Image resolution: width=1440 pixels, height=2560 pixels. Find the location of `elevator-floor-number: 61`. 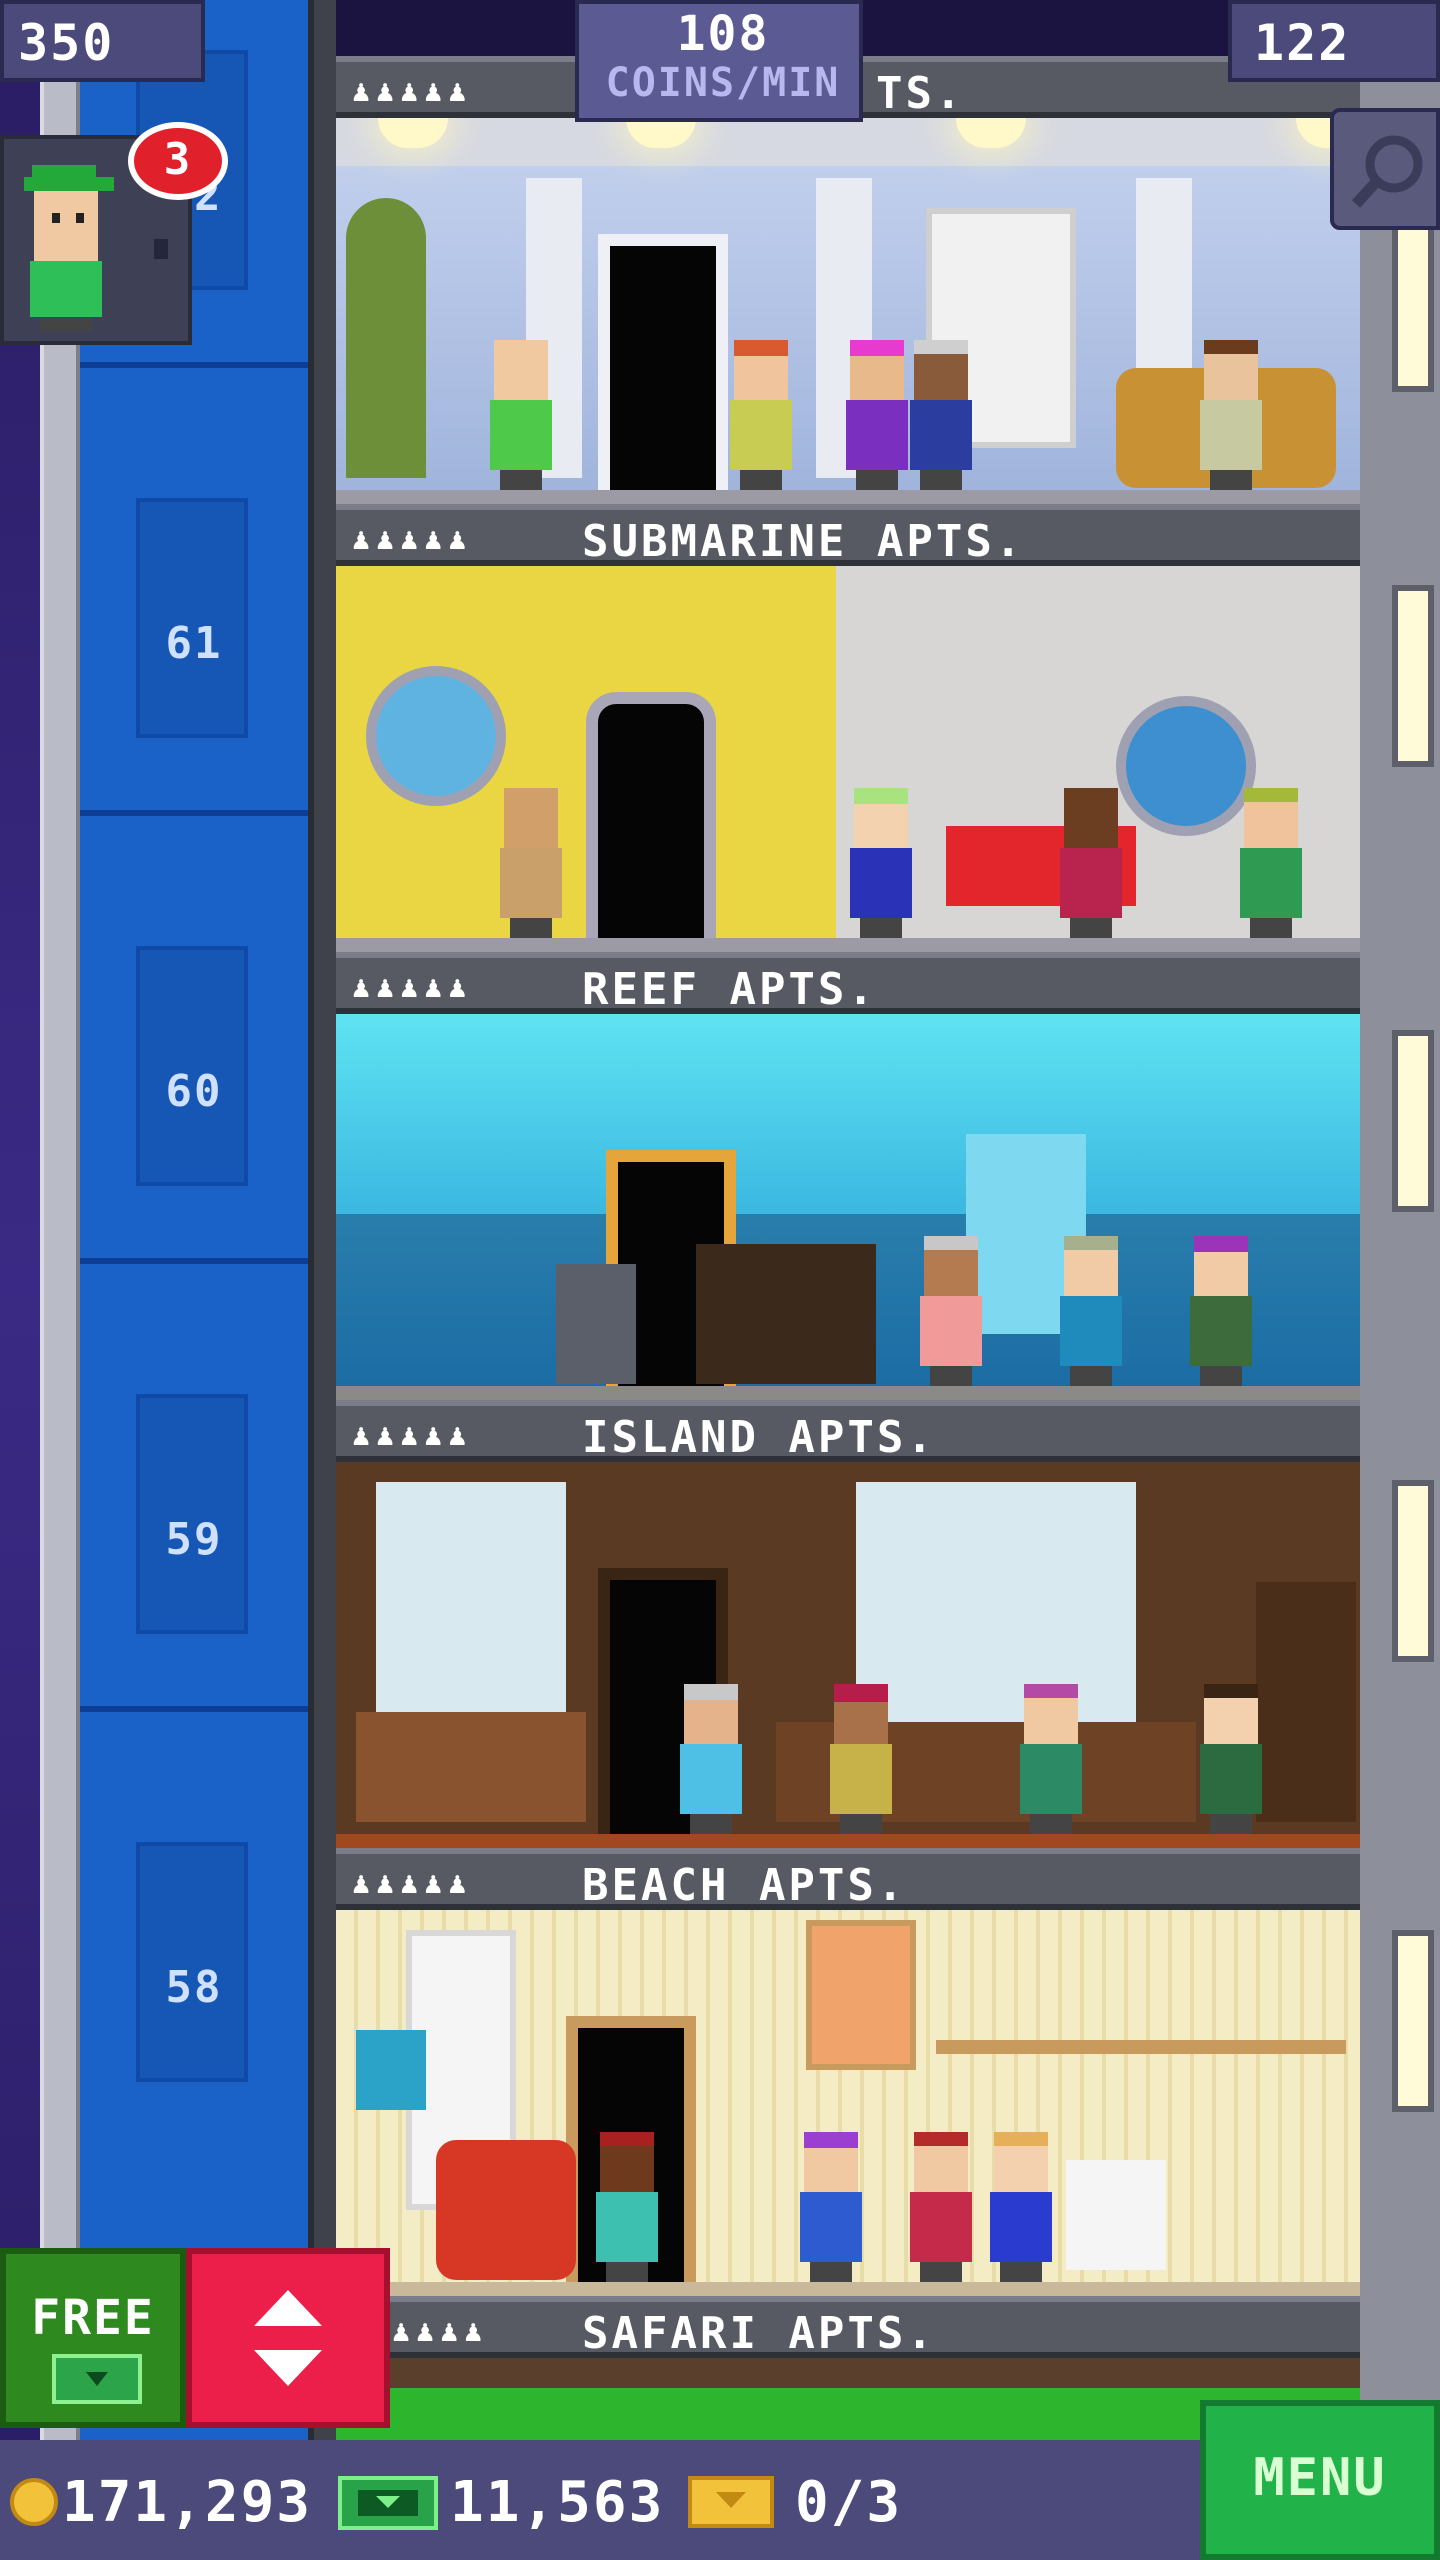

elevator-floor-number: 61 is located at coordinates (194, 643).